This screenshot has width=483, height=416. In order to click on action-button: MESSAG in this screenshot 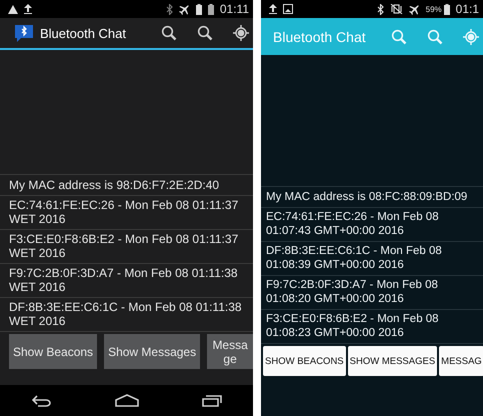, I will do `click(461, 361)`.